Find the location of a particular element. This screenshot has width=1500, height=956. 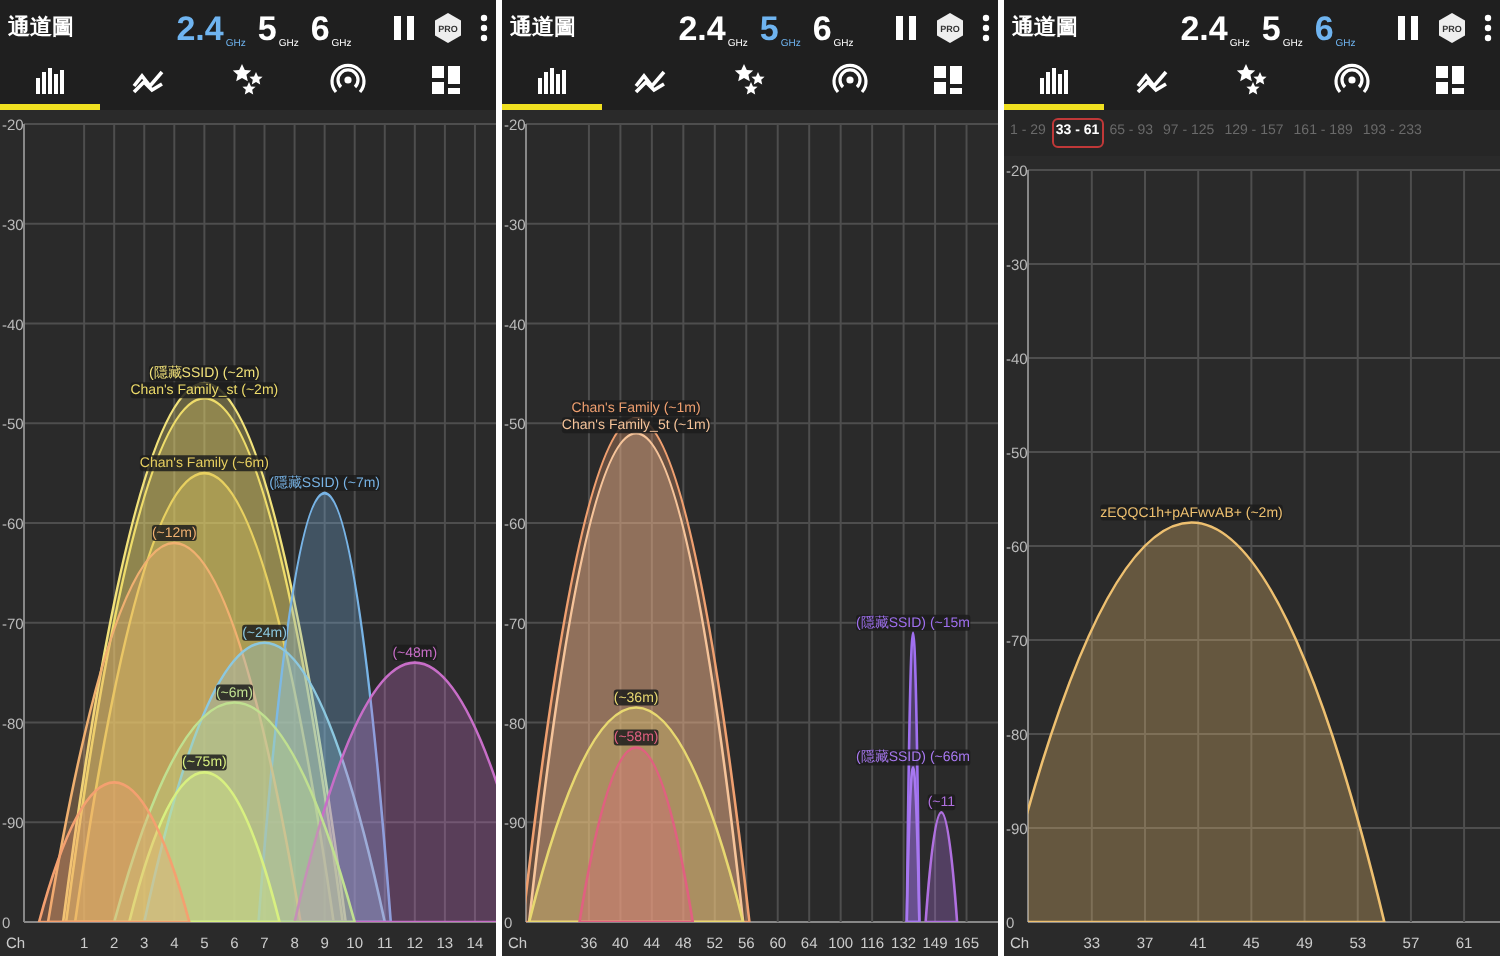

signal-curve is located at coordinates (941, 866).